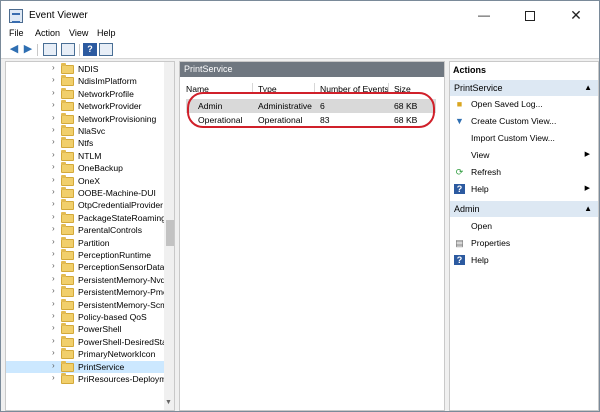 The image size is (600, 412). What do you see at coordinates (88, 69) in the screenshot?
I see `tree-item-label: NDIS` at bounding box center [88, 69].